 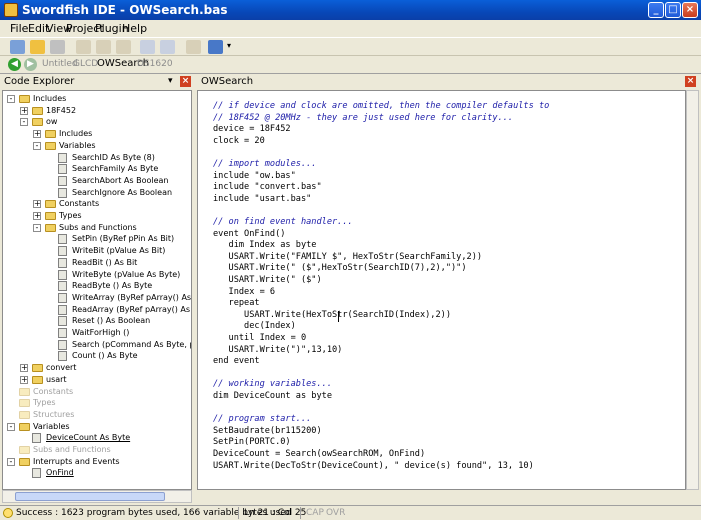 I want to click on scroll-thumb, so click(x=90, y=496).